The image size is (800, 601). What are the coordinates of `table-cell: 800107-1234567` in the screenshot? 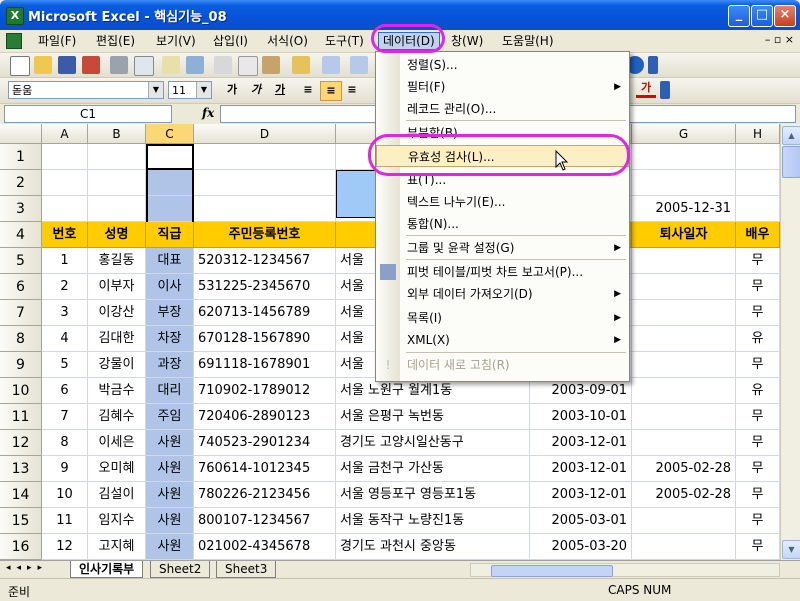 It's located at (265, 521).